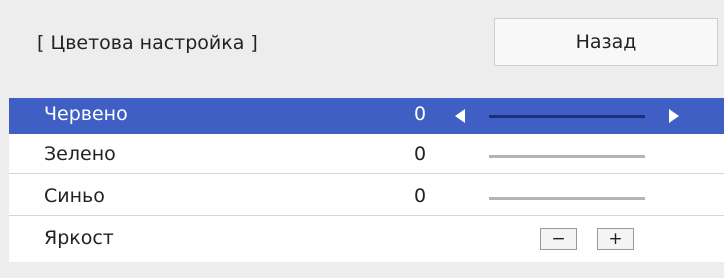 Image resolution: width=724 pixels, height=278 pixels. Describe the element at coordinates (366, 116) in the screenshot. I see `row-red: Червено 0` at that location.